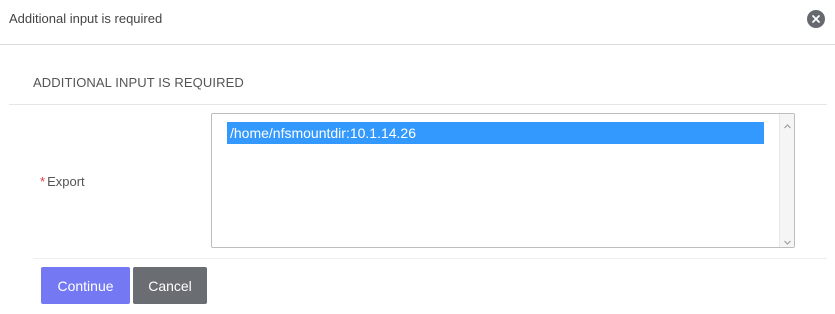 The width and height of the screenshot is (835, 314). Describe the element at coordinates (786, 180) in the screenshot. I see `listbox-scrollbar` at that location.